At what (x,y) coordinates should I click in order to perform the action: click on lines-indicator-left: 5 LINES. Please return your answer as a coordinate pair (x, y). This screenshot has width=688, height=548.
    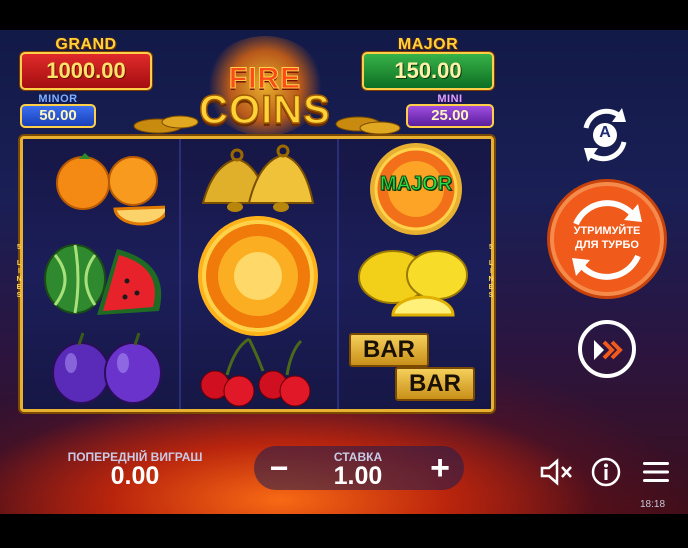
    Looking at the image, I should click on (19, 271).